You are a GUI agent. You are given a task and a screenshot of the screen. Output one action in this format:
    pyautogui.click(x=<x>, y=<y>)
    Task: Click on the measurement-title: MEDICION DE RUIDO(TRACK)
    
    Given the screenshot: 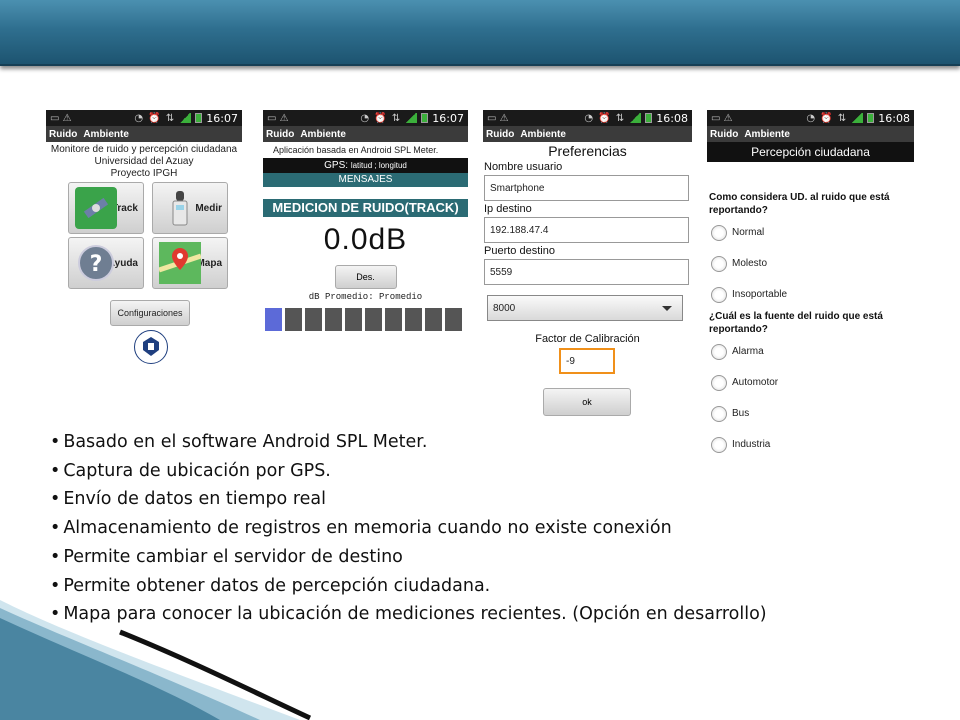 What is the action you would take?
    pyautogui.click(x=365, y=208)
    